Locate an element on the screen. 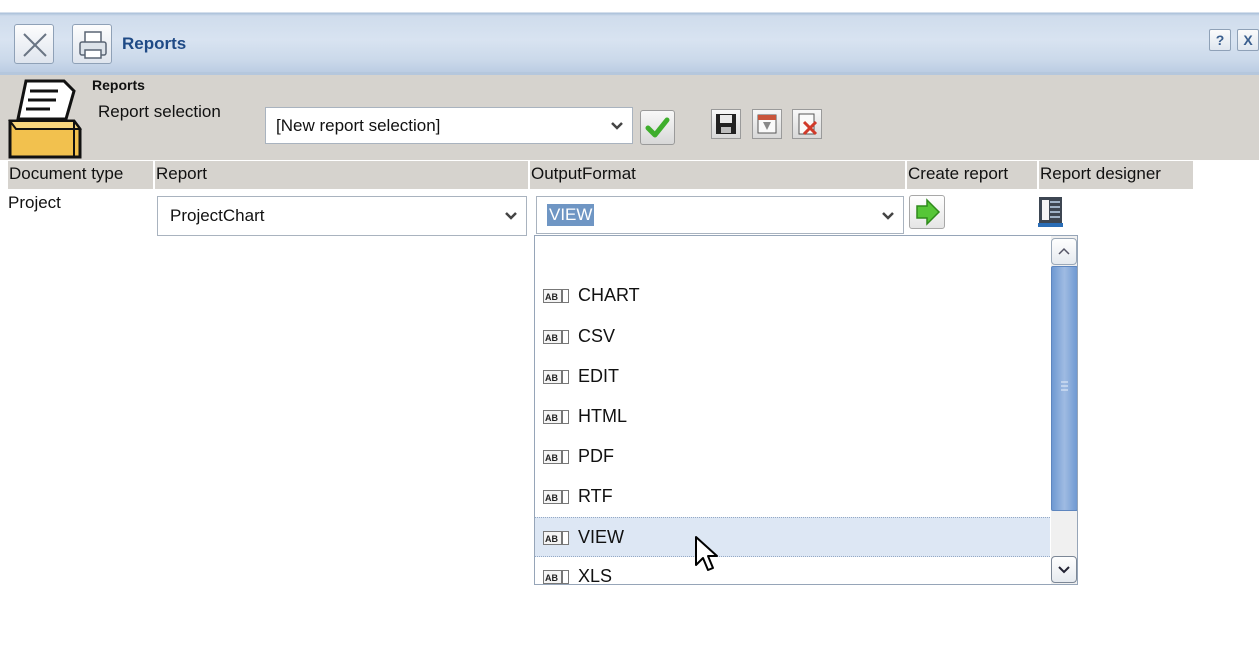 Image resolution: width=1259 pixels, height=650 pixels. close-panel-button: X is located at coordinates (1248, 40).